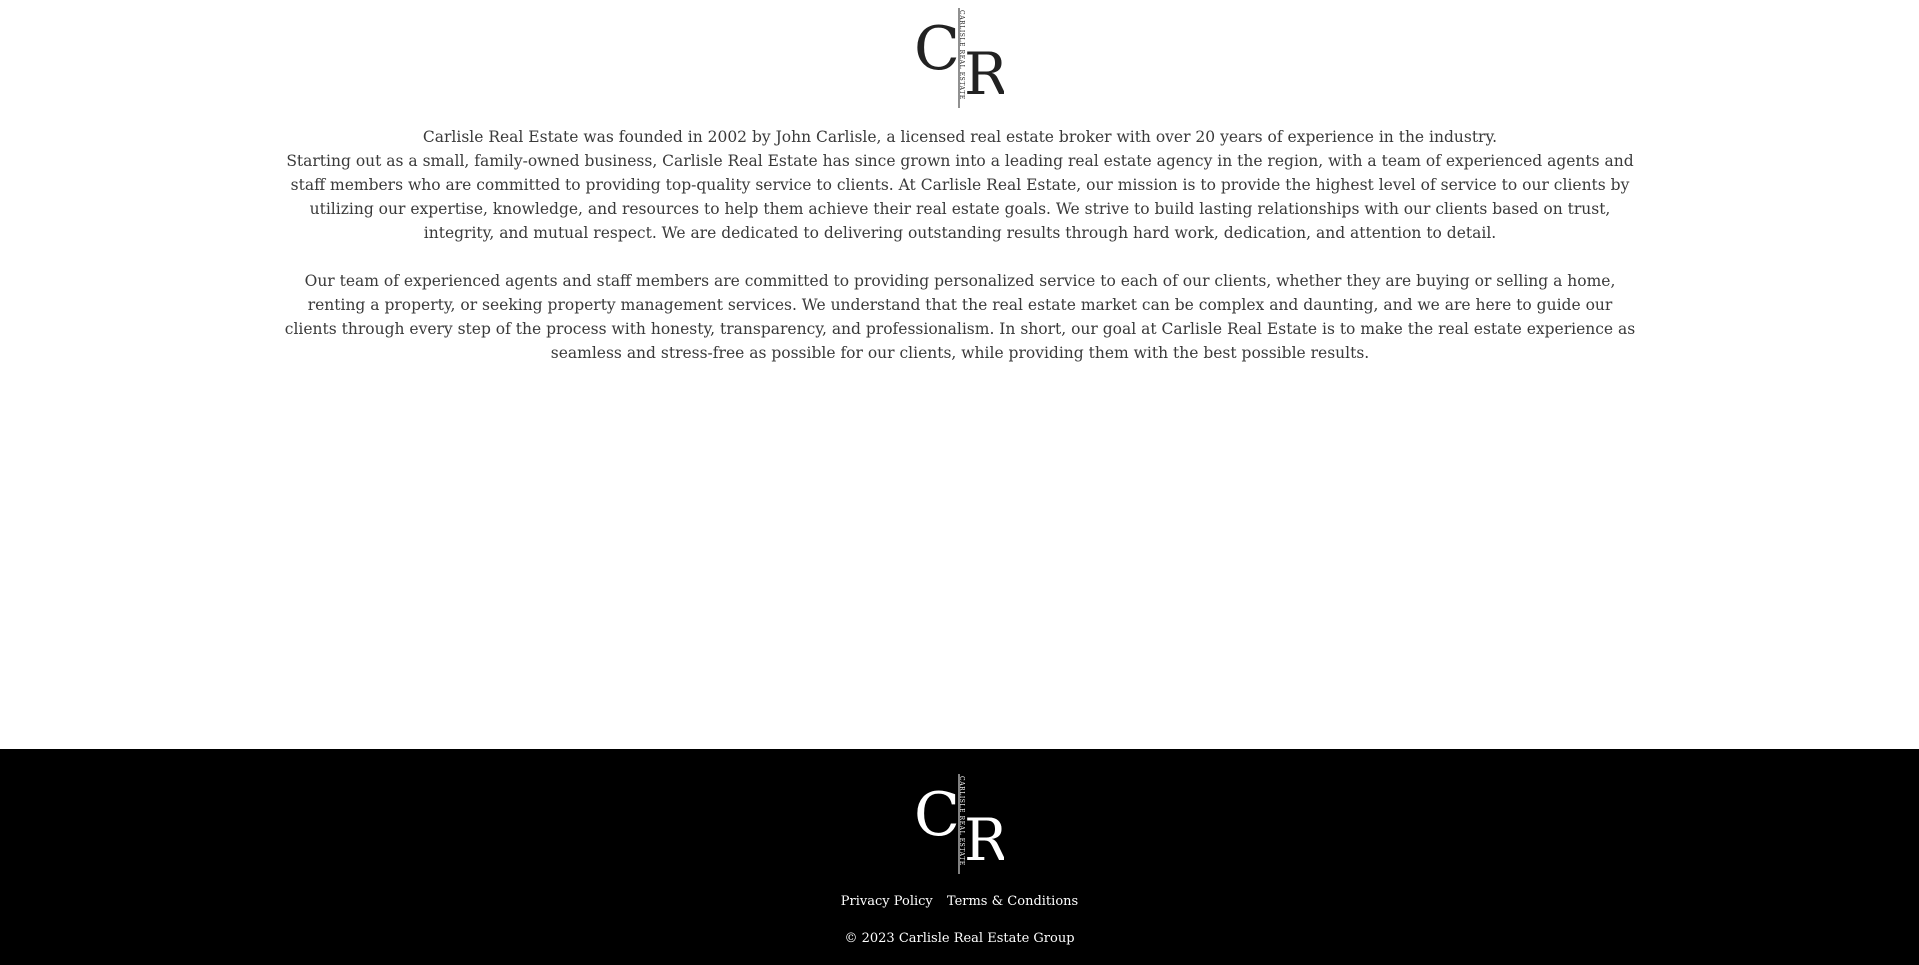 Image resolution: width=1919 pixels, height=965 pixels. I want to click on brand-logo: C R CARLISLE REAL ESTATE, so click(959, 58).